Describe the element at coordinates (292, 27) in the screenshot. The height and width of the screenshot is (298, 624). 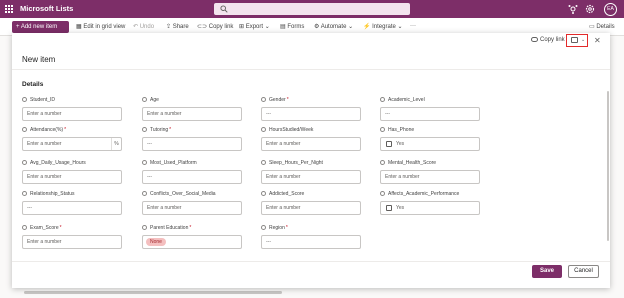
I see `forms-button: ▤ Forms` at that location.